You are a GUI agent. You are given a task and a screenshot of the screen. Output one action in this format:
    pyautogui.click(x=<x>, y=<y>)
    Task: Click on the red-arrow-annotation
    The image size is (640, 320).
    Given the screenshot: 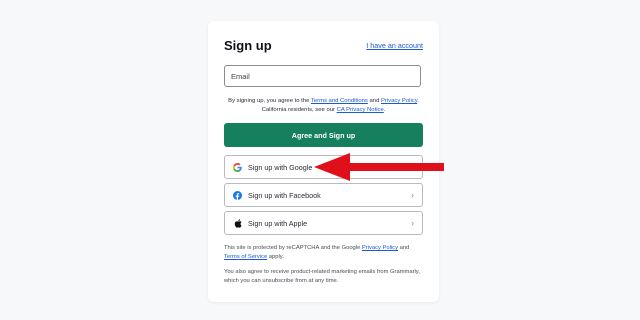 What is the action you would take?
    pyautogui.click(x=379, y=167)
    